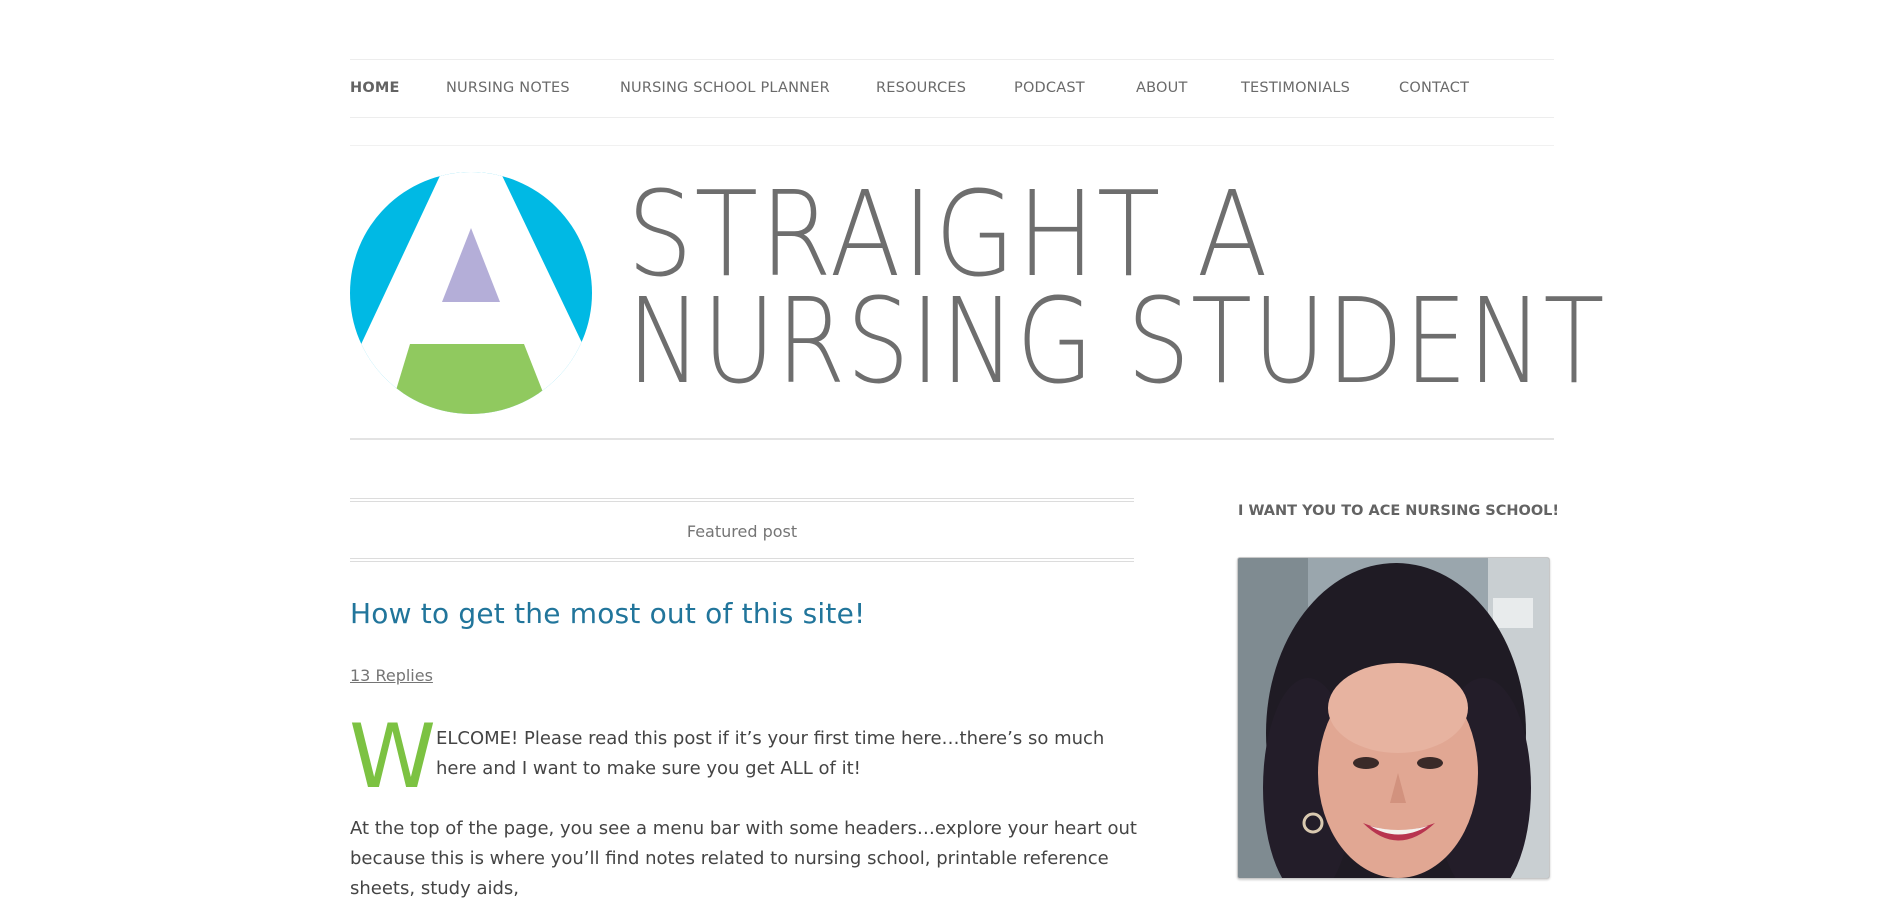  What do you see at coordinates (470, 379) in the screenshot?
I see `logo-base` at bounding box center [470, 379].